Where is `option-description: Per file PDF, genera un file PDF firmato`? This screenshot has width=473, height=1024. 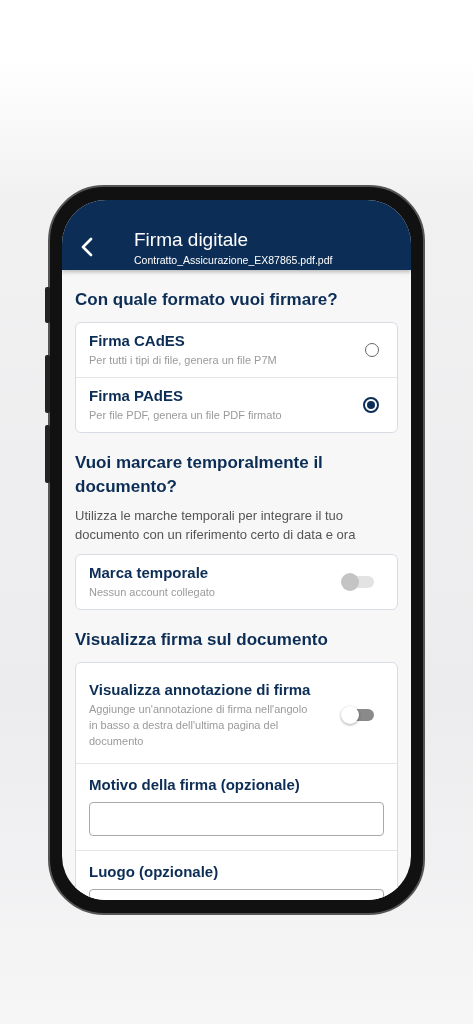 option-description: Per file PDF, genera un file PDF firmato is located at coordinates (185, 415).